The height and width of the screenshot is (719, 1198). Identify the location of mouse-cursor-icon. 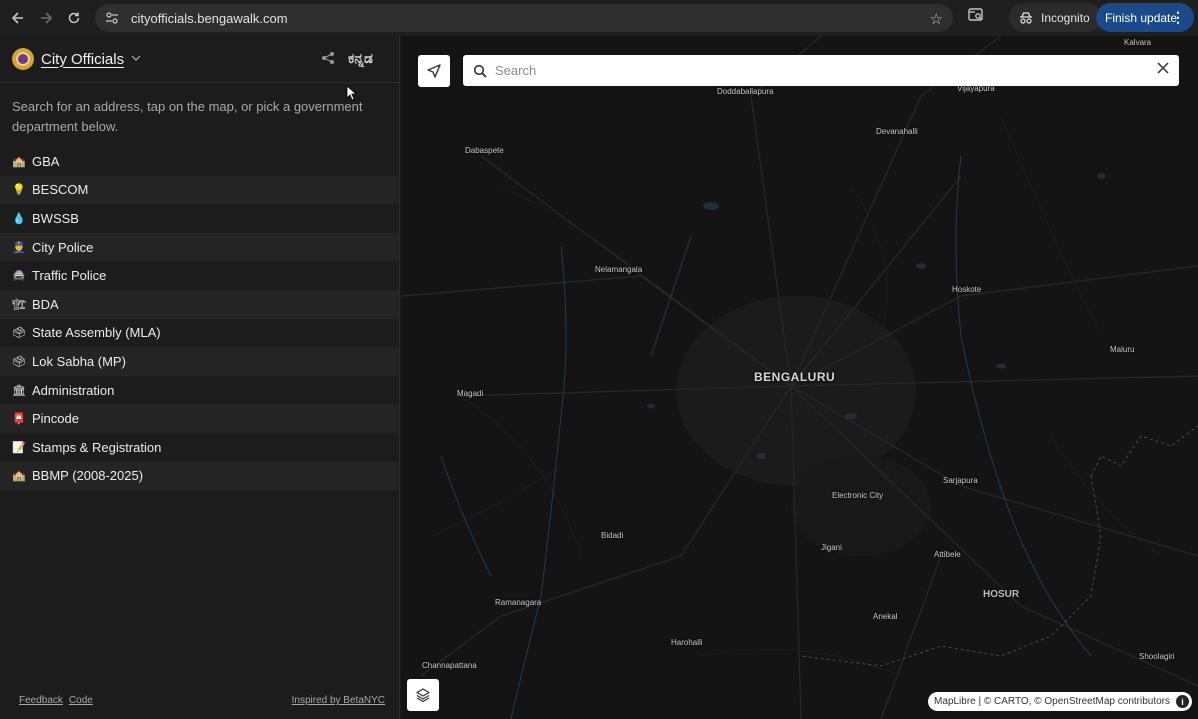
(351, 93).